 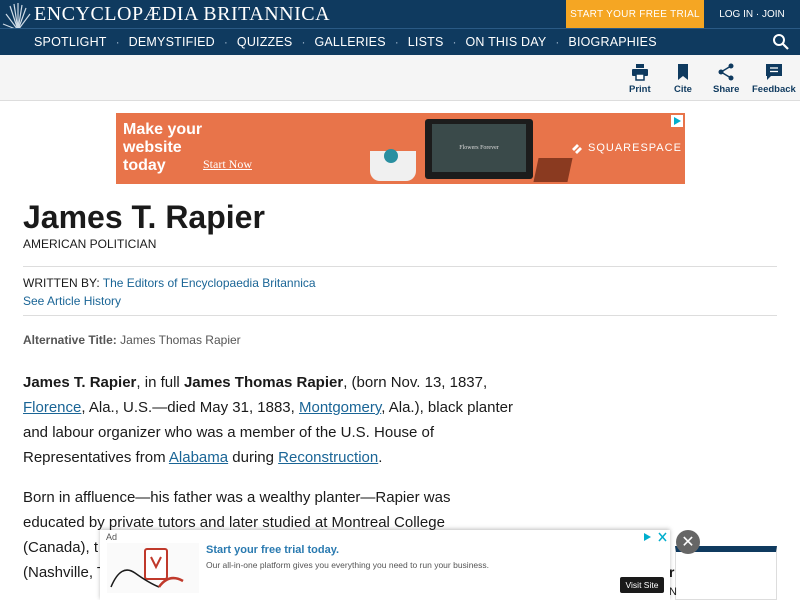 What do you see at coordinates (642, 585) in the screenshot?
I see `visit-site-button: Visit Site` at bounding box center [642, 585].